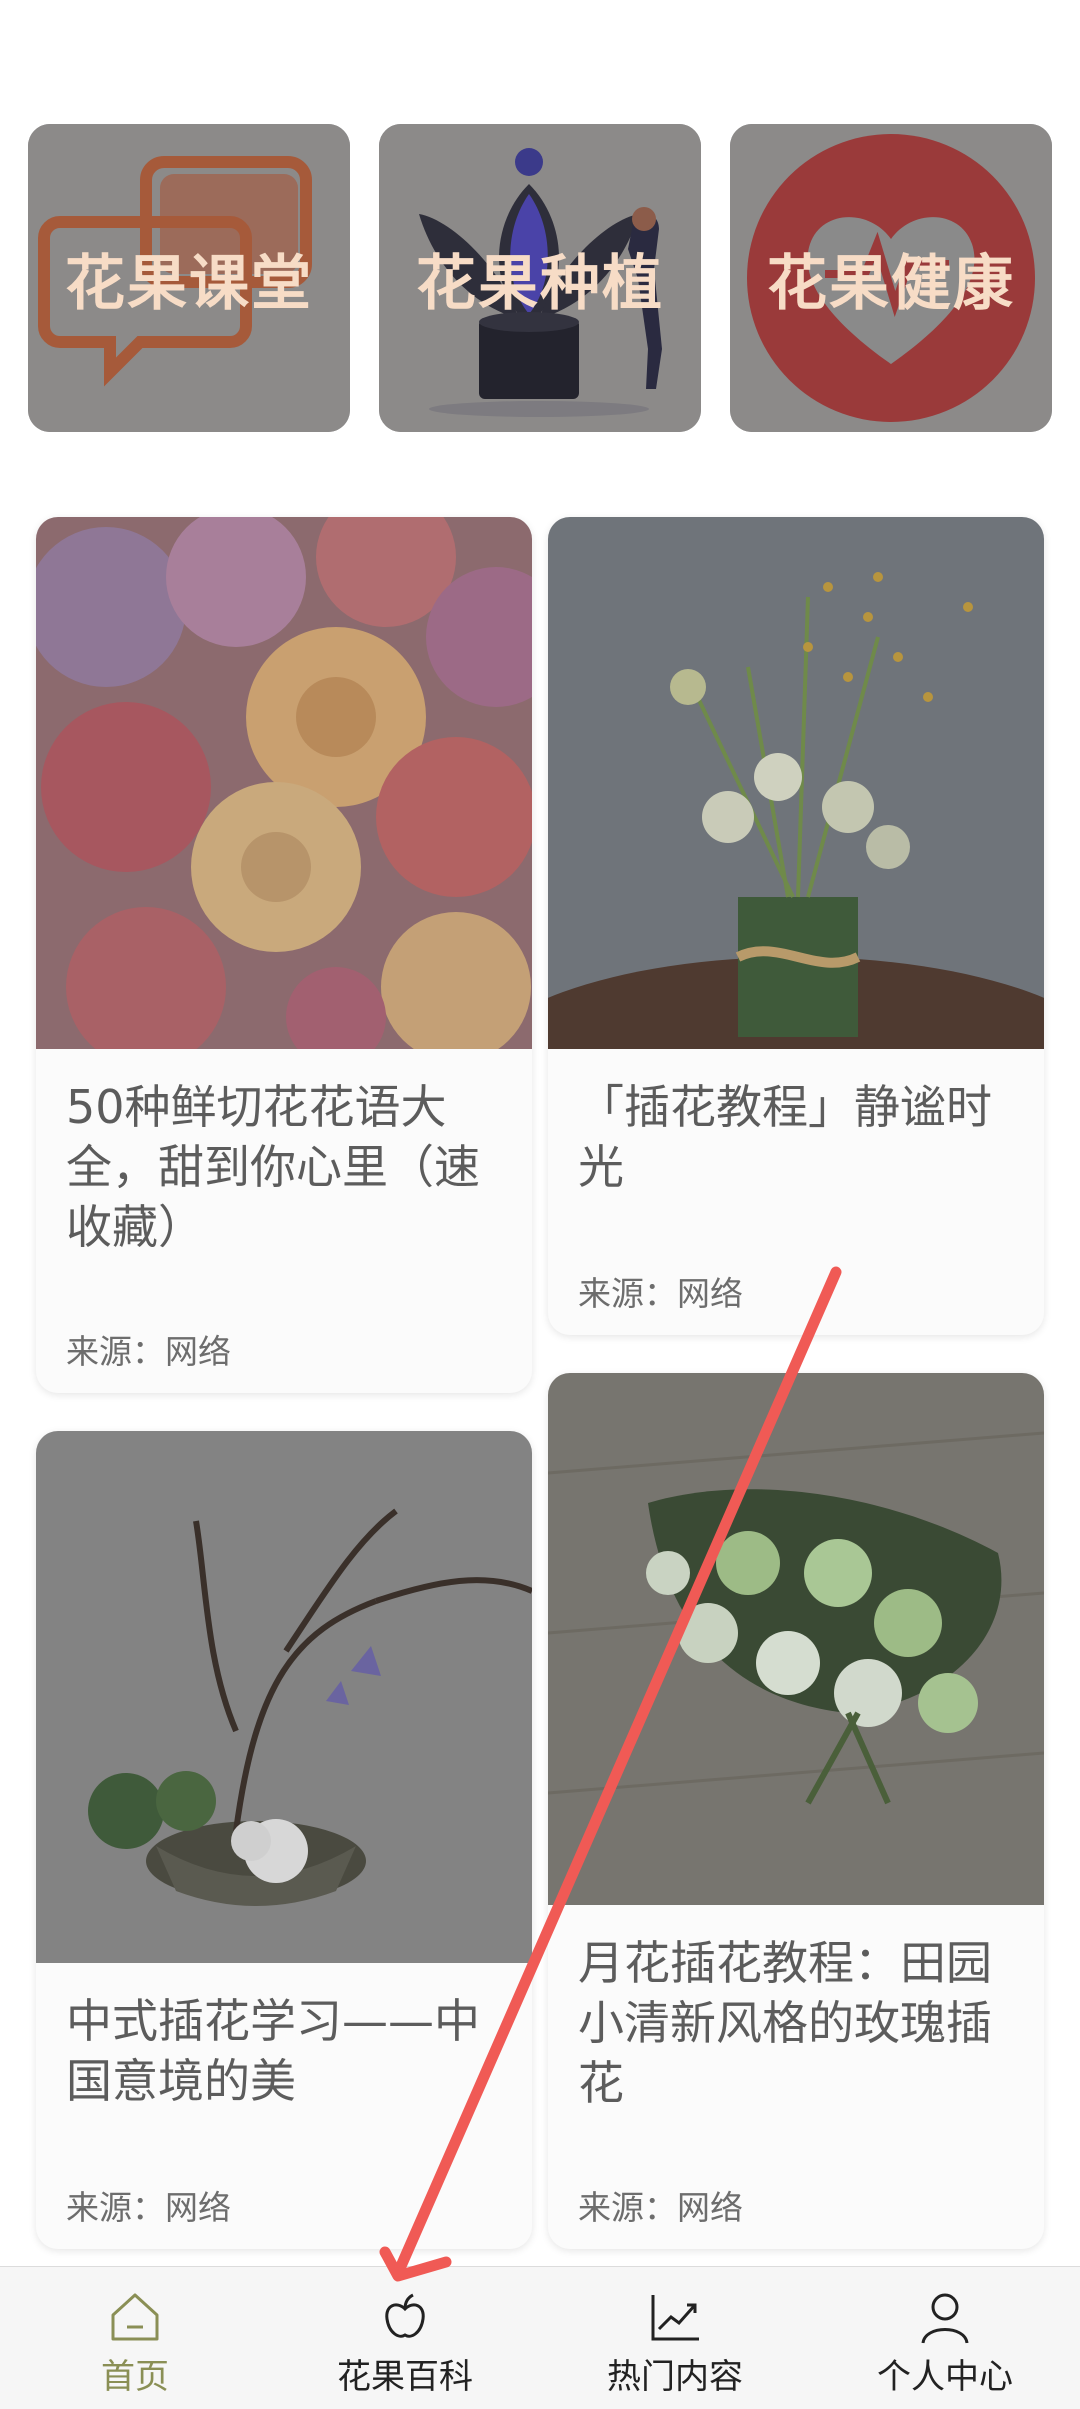 This screenshot has width=1080, height=2409. I want to click on nav-tab-home: 首页, so click(135, 2338).